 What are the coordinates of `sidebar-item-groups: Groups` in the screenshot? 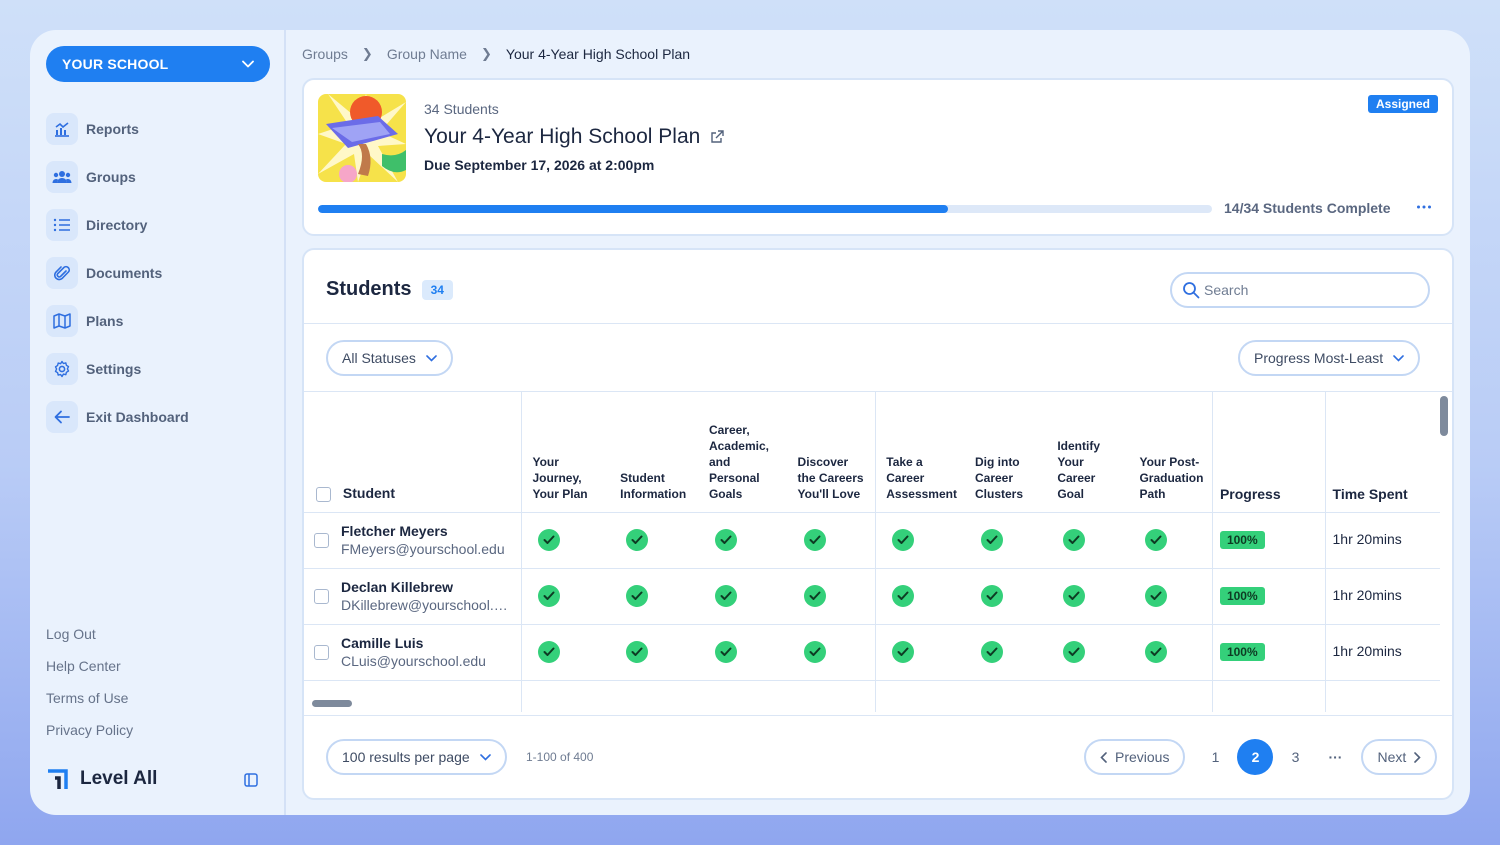 It's located at (117, 177).